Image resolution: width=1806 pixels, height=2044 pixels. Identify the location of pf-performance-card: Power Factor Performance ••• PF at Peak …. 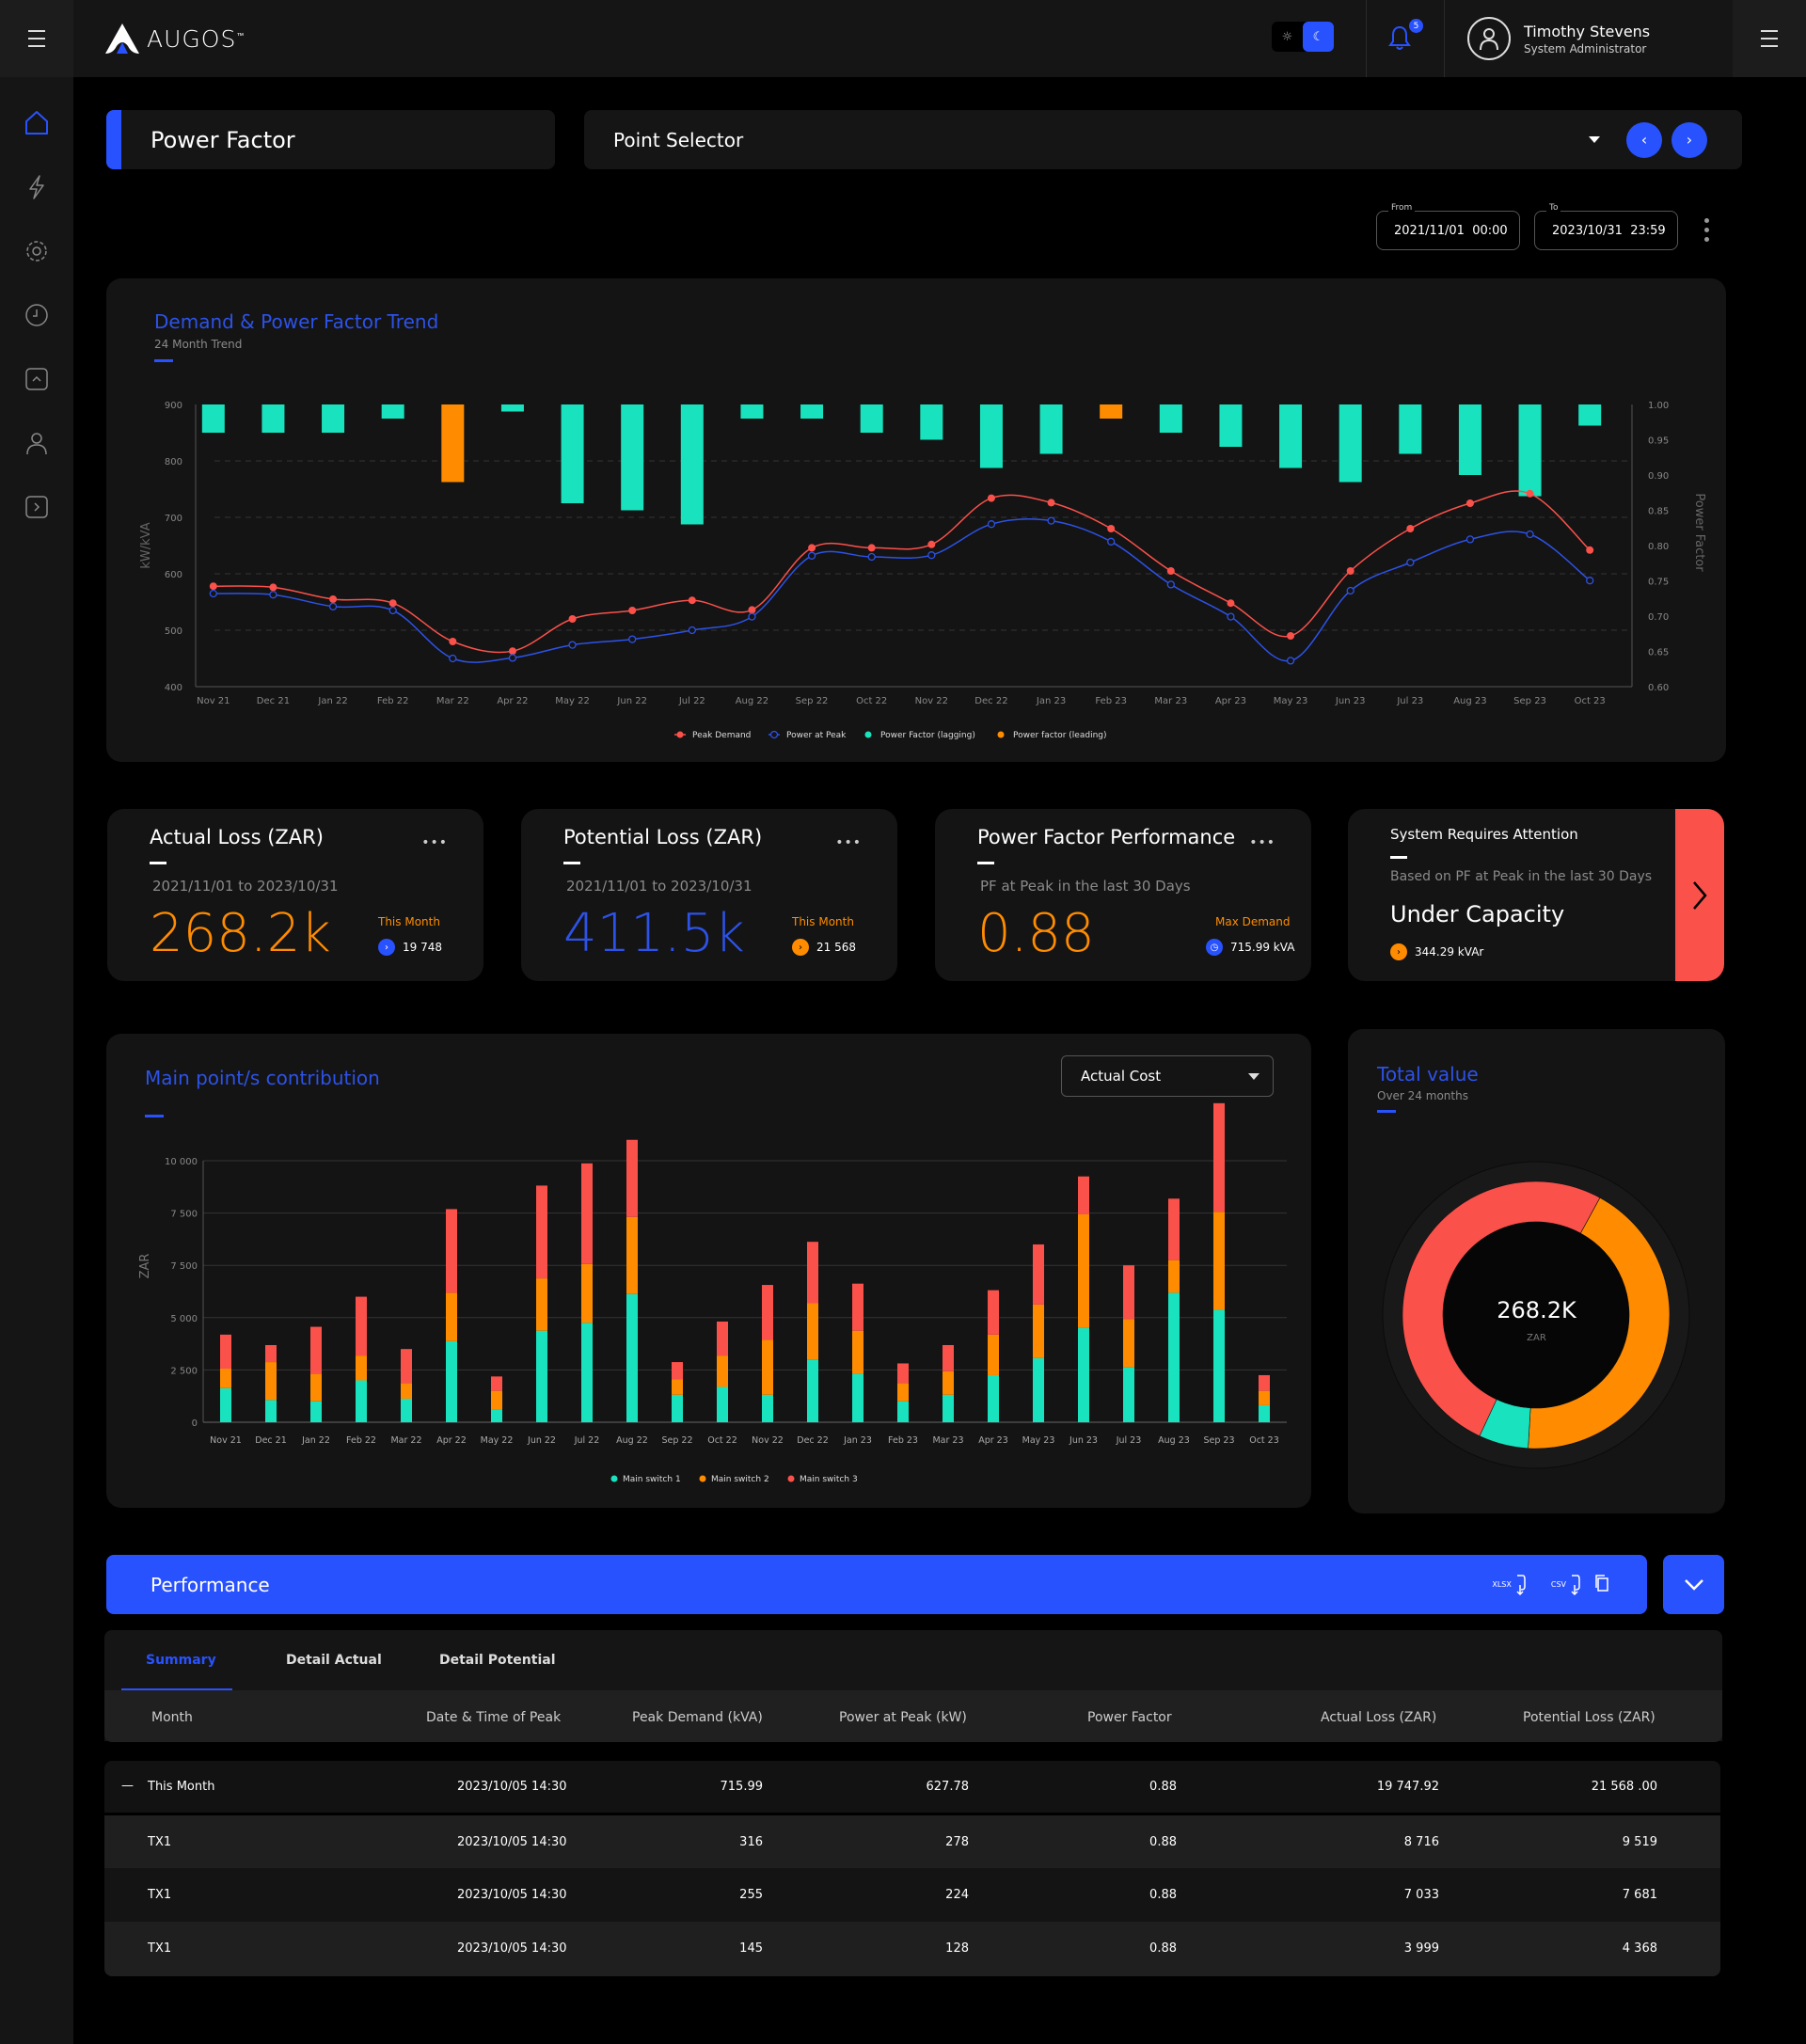
(1123, 895).